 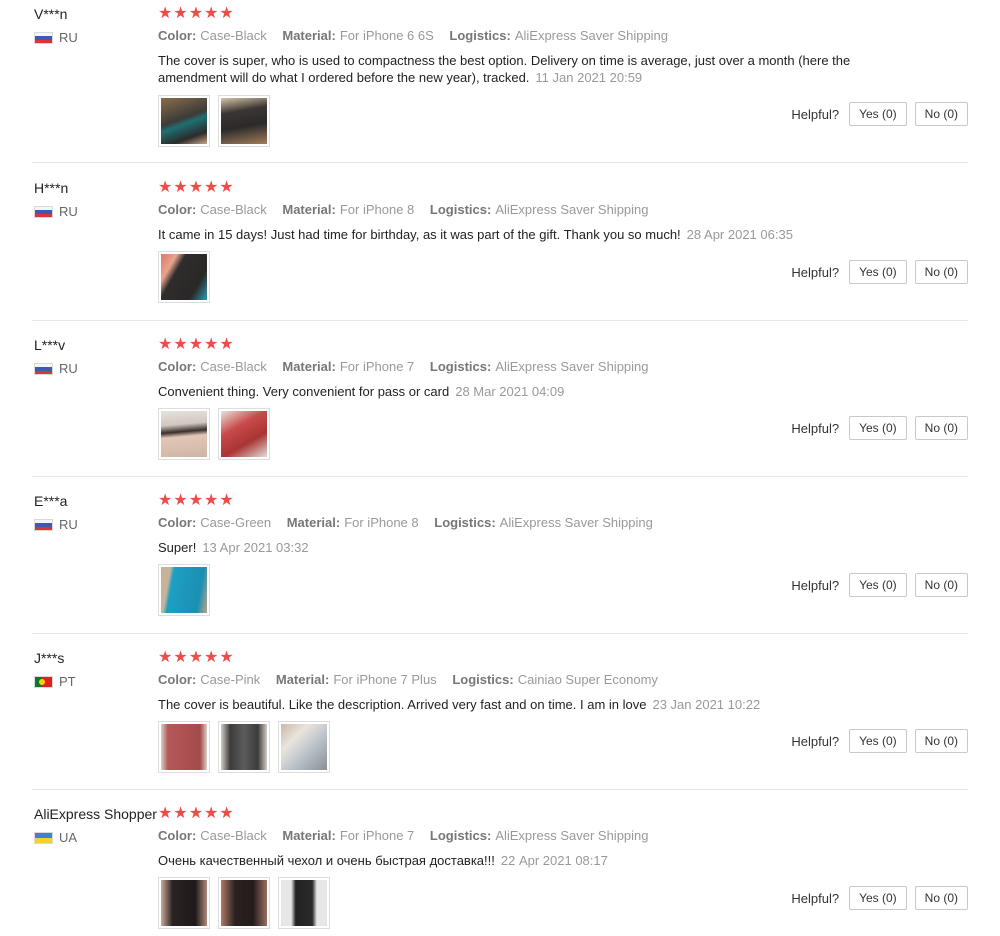 I want to click on review-date: 28 Apr 2021 06:35, so click(x=739, y=234).